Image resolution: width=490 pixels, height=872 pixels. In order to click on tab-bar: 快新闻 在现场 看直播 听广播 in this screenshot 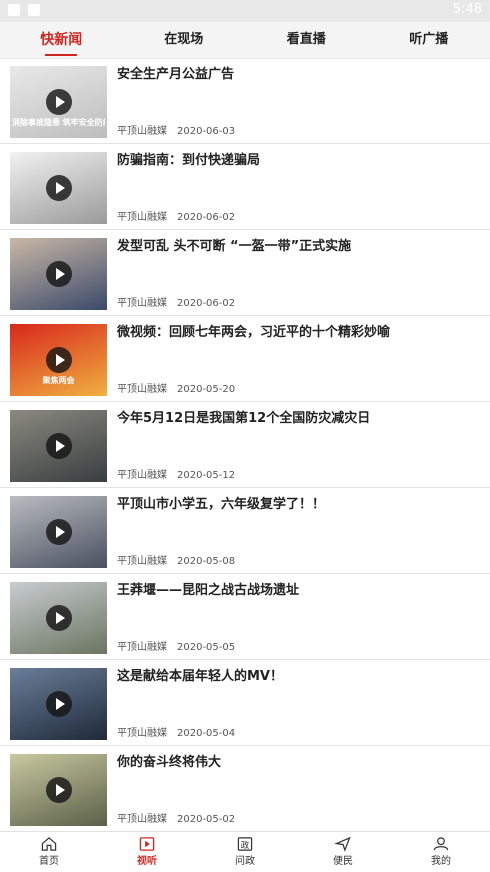, I will do `click(245, 40)`.